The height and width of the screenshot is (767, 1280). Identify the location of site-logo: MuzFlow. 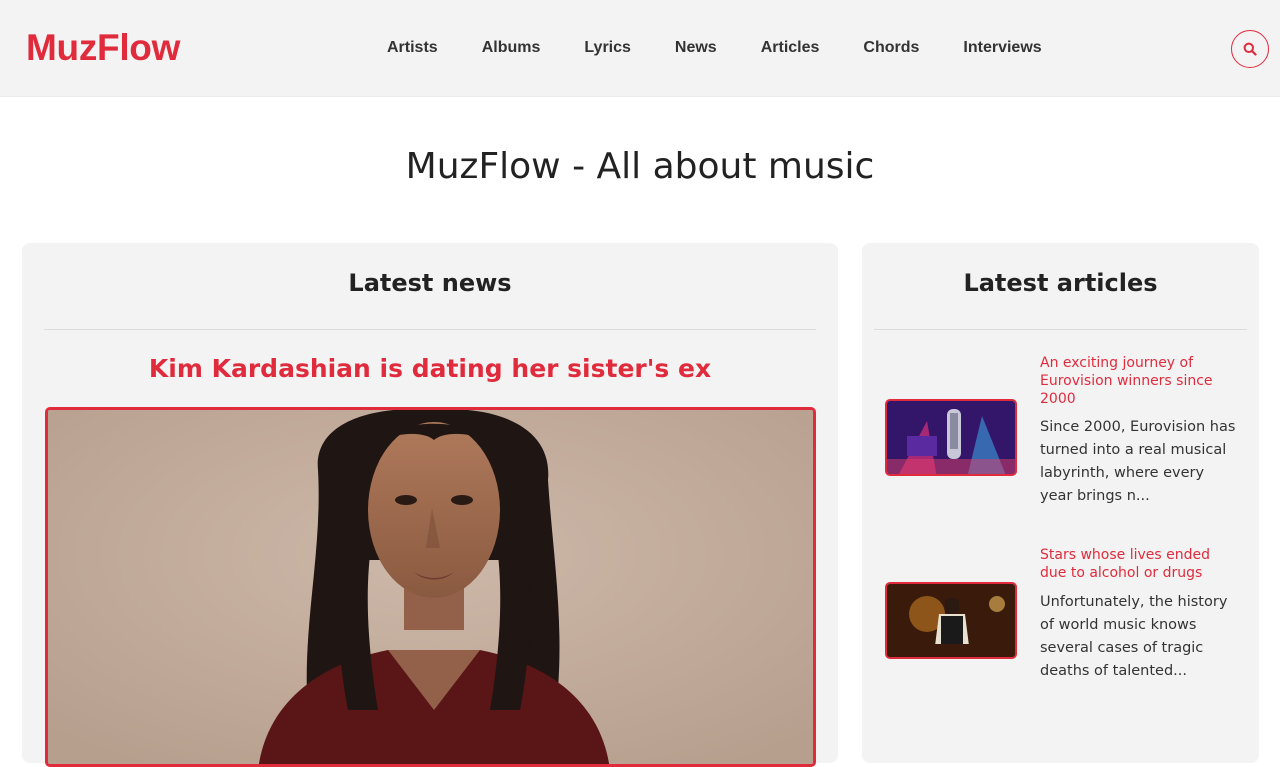
(103, 48).